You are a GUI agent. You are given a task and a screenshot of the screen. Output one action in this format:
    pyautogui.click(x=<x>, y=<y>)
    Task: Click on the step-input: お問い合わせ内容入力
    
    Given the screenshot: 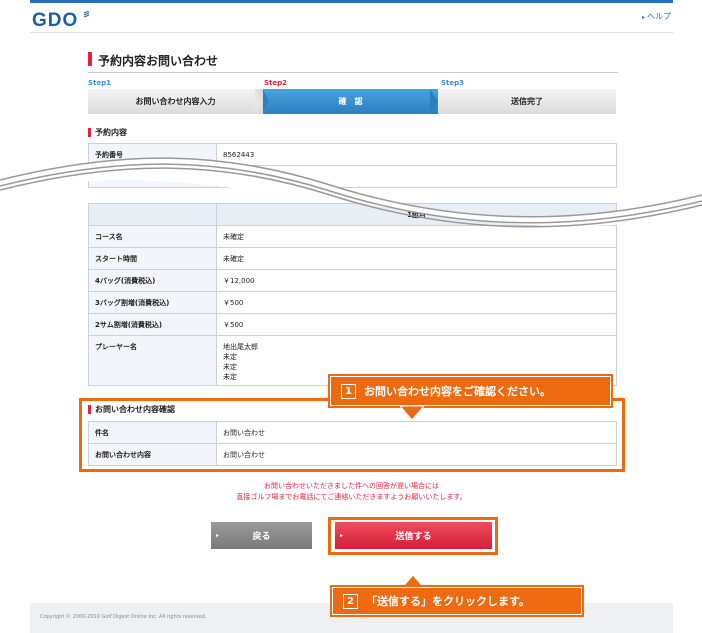 What is the action you would take?
    pyautogui.click(x=175, y=101)
    